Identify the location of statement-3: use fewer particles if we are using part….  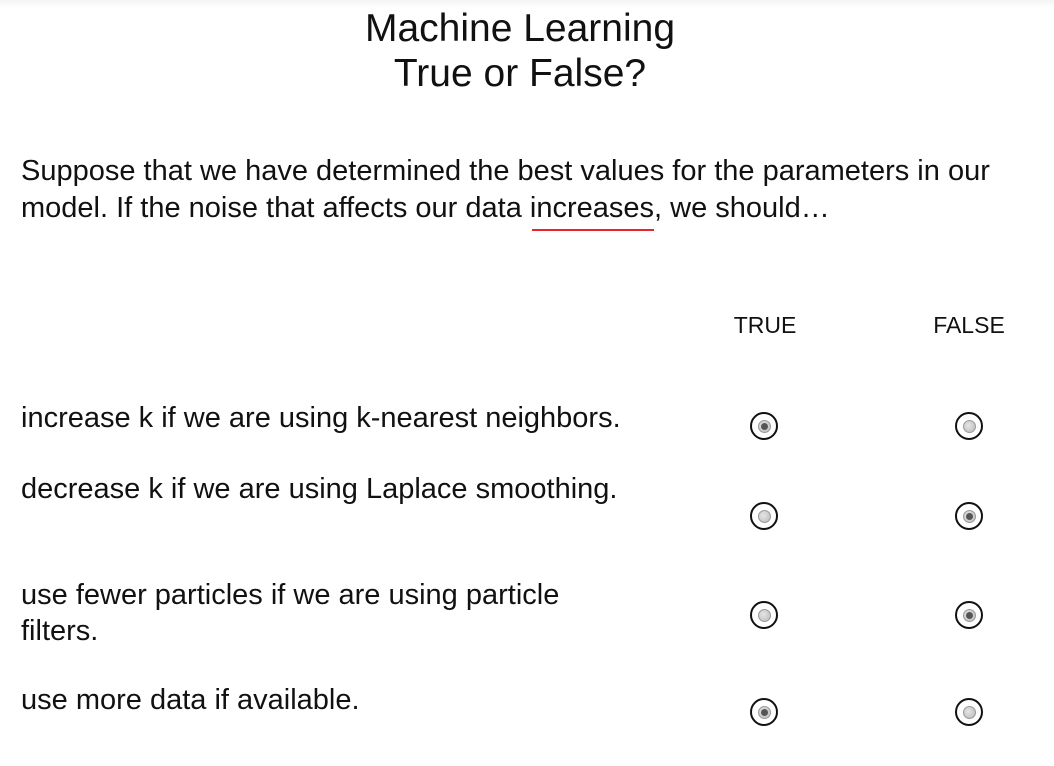
(290, 613).